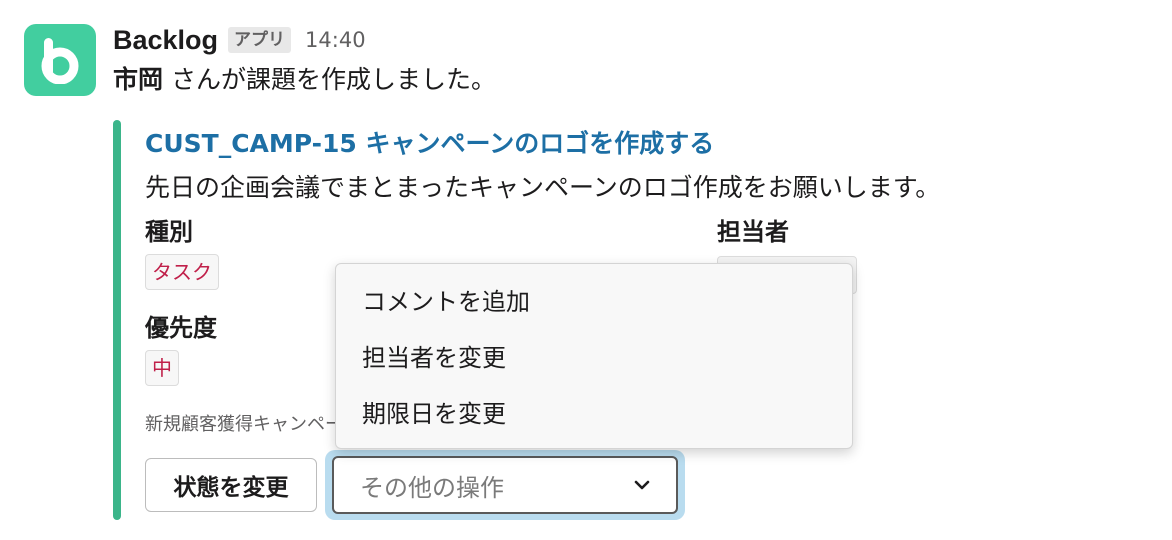 This screenshot has height=540, width=1172. Describe the element at coordinates (117, 320) in the screenshot. I see `attachment-bar` at that location.